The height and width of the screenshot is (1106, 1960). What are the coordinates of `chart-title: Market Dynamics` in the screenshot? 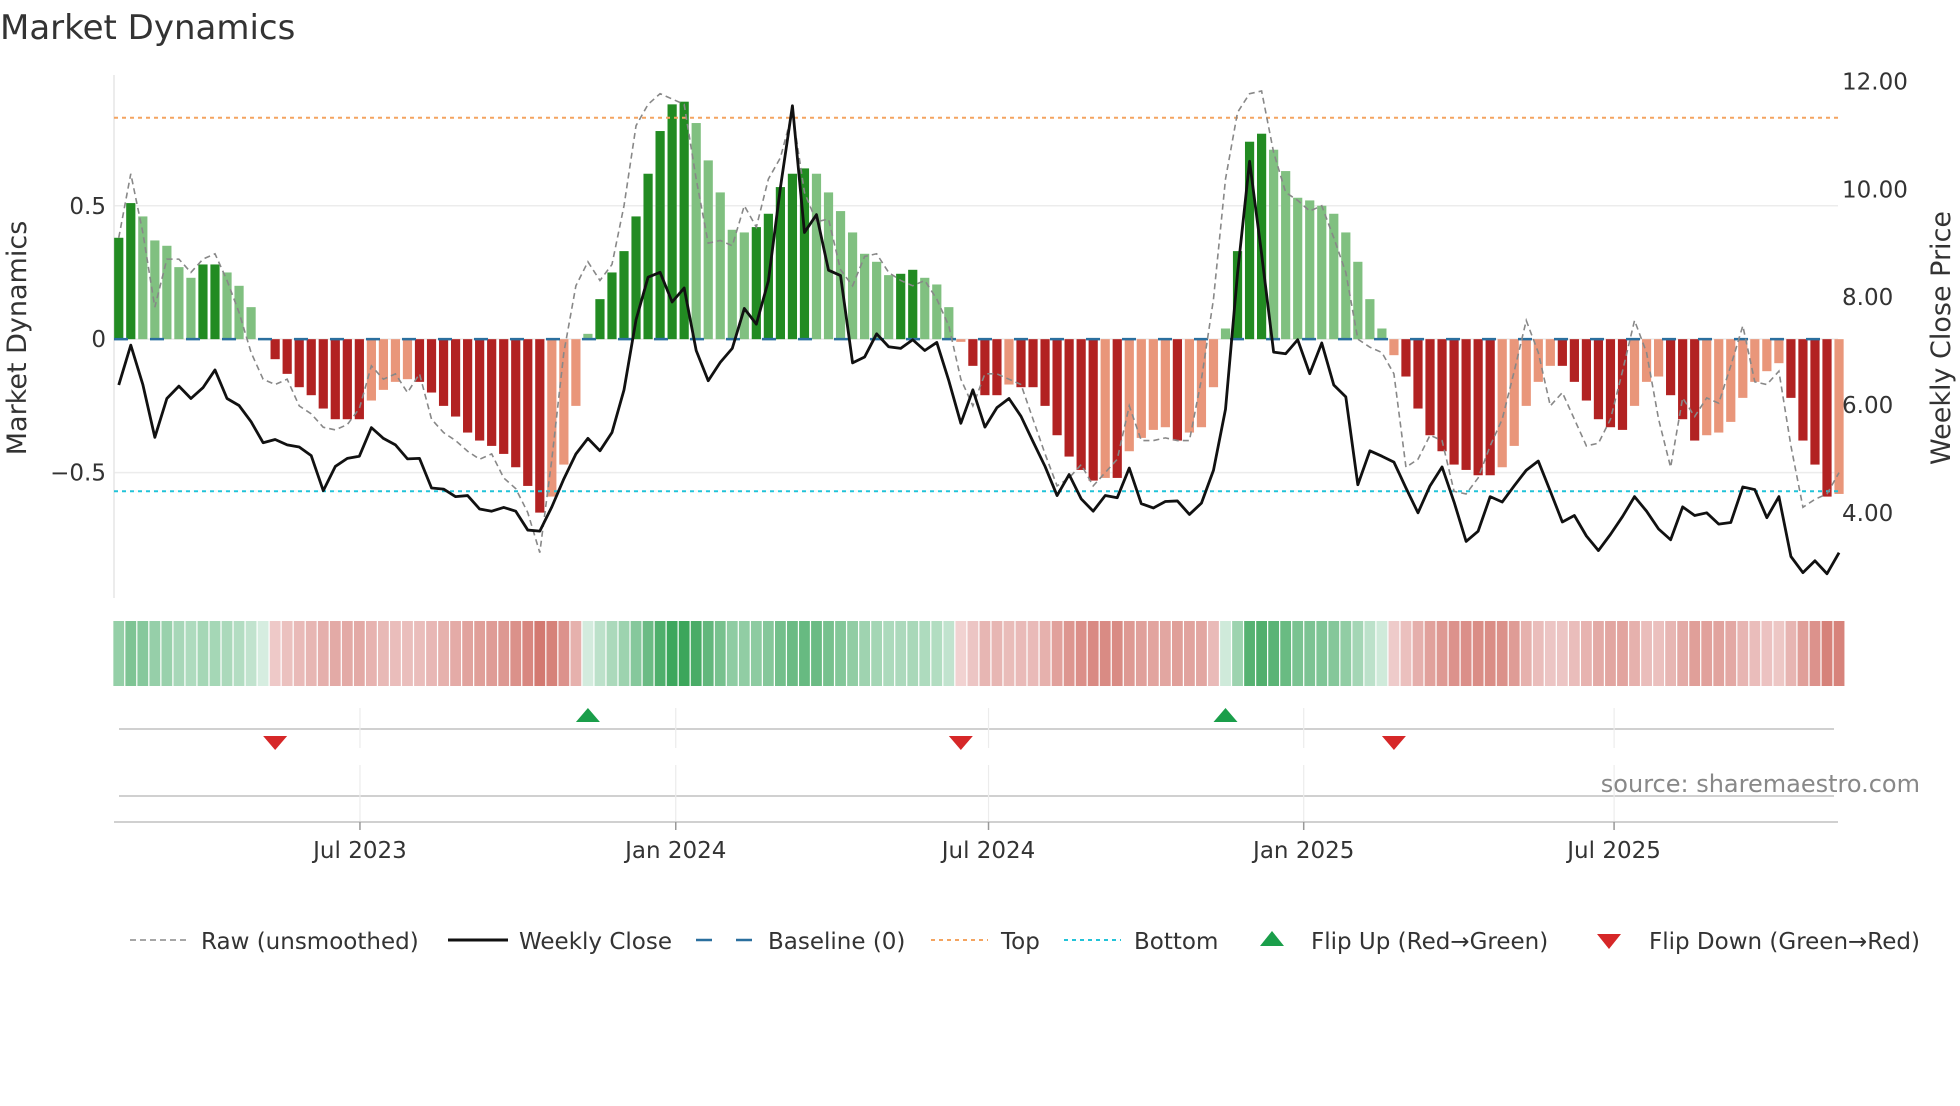 It's located at (147, 28).